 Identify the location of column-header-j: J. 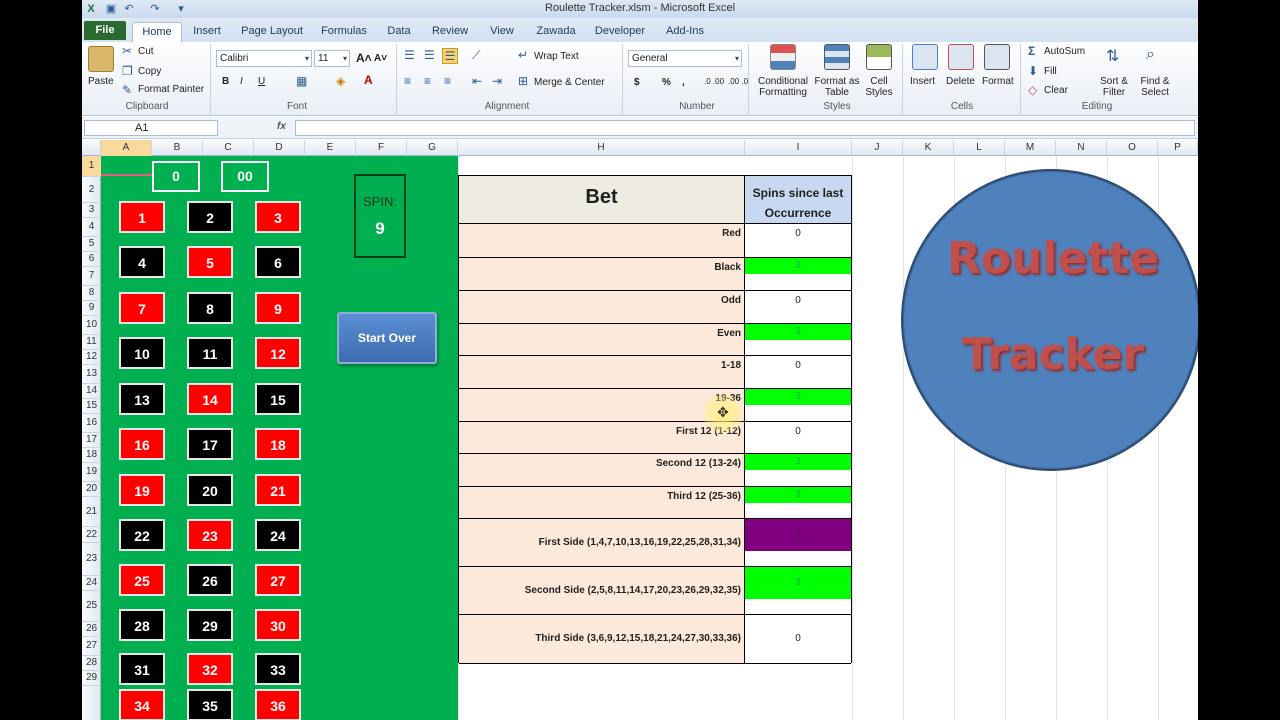
(877, 148).